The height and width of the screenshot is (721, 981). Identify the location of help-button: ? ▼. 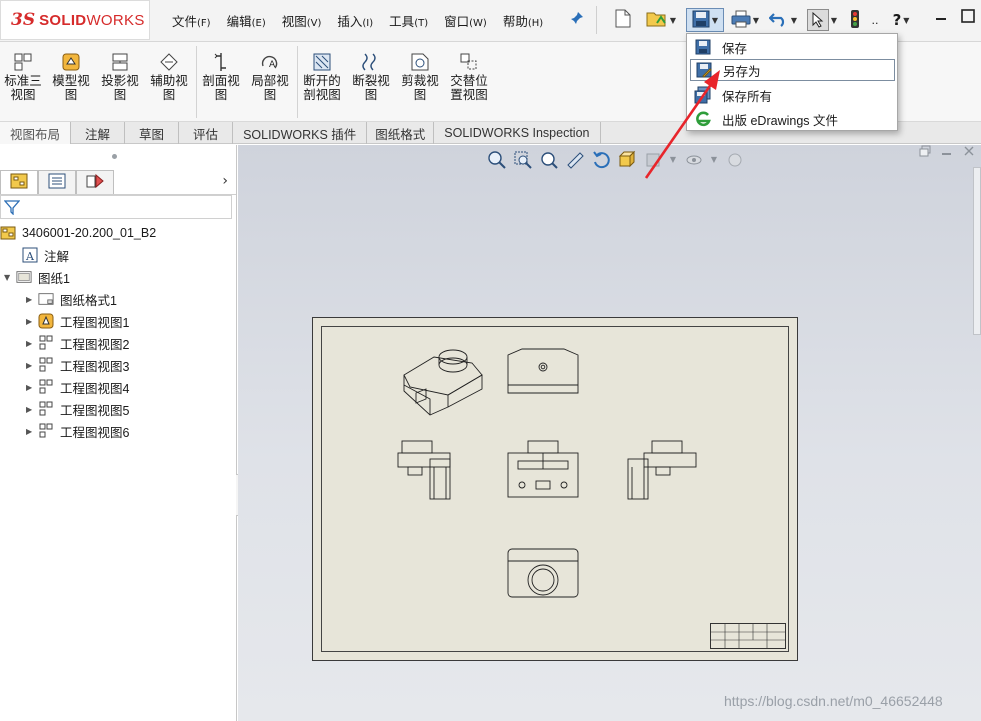
(901, 20).